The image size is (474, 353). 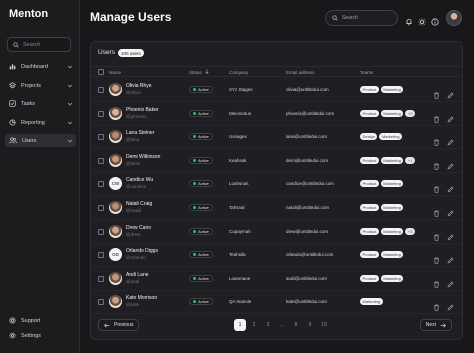 I want to click on pie-chart-icon, so click(x=12, y=122).